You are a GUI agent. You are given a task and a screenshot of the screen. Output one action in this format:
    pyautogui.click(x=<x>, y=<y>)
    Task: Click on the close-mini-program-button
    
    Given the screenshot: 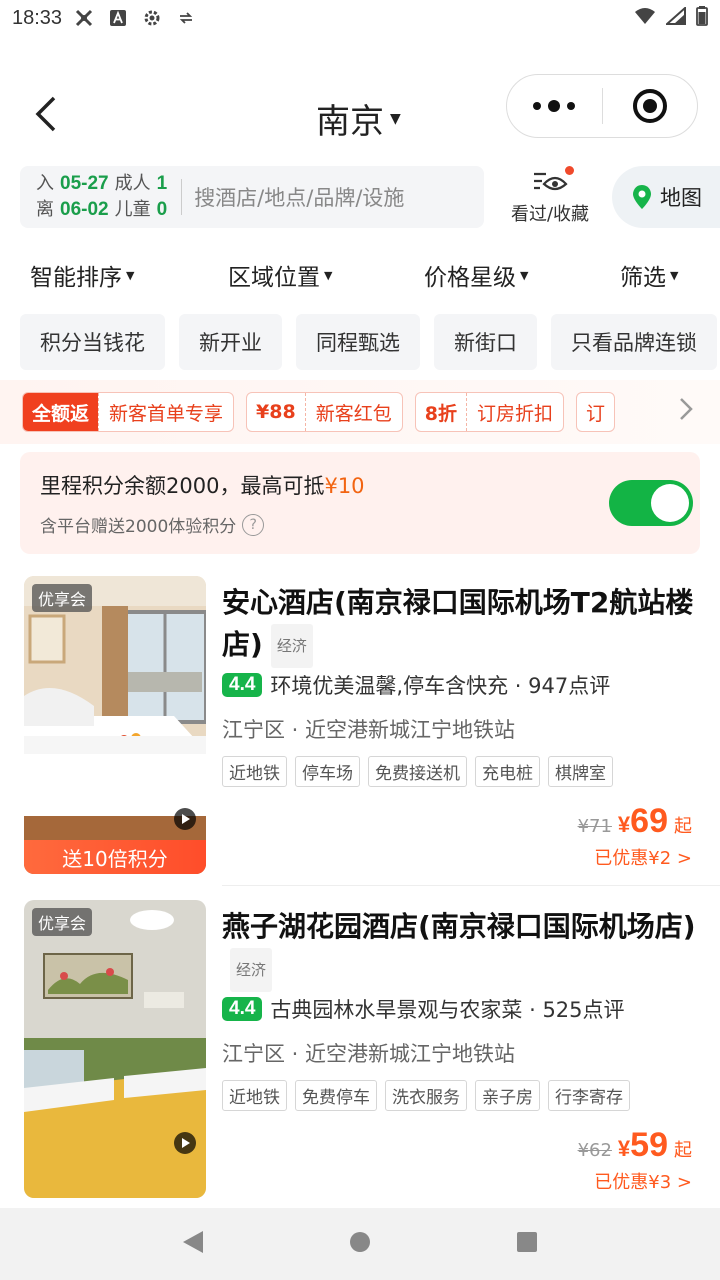 What is the action you would take?
    pyautogui.click(x=649, y=106)
    